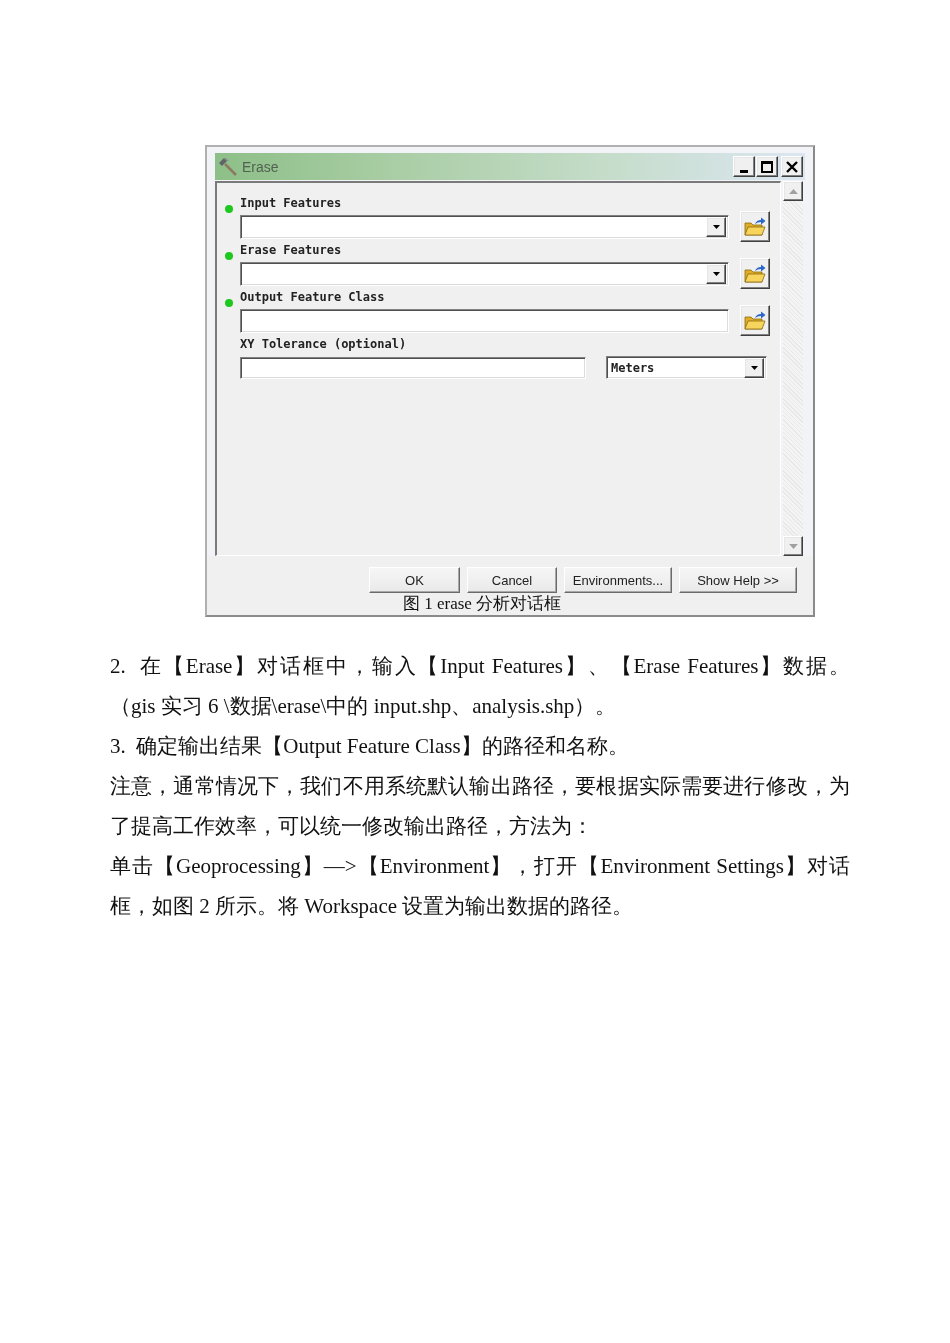  What do you see at coordinates (744, 171) in the screenshot?
I see `minimize-icon` at bounding box center [744, 171].